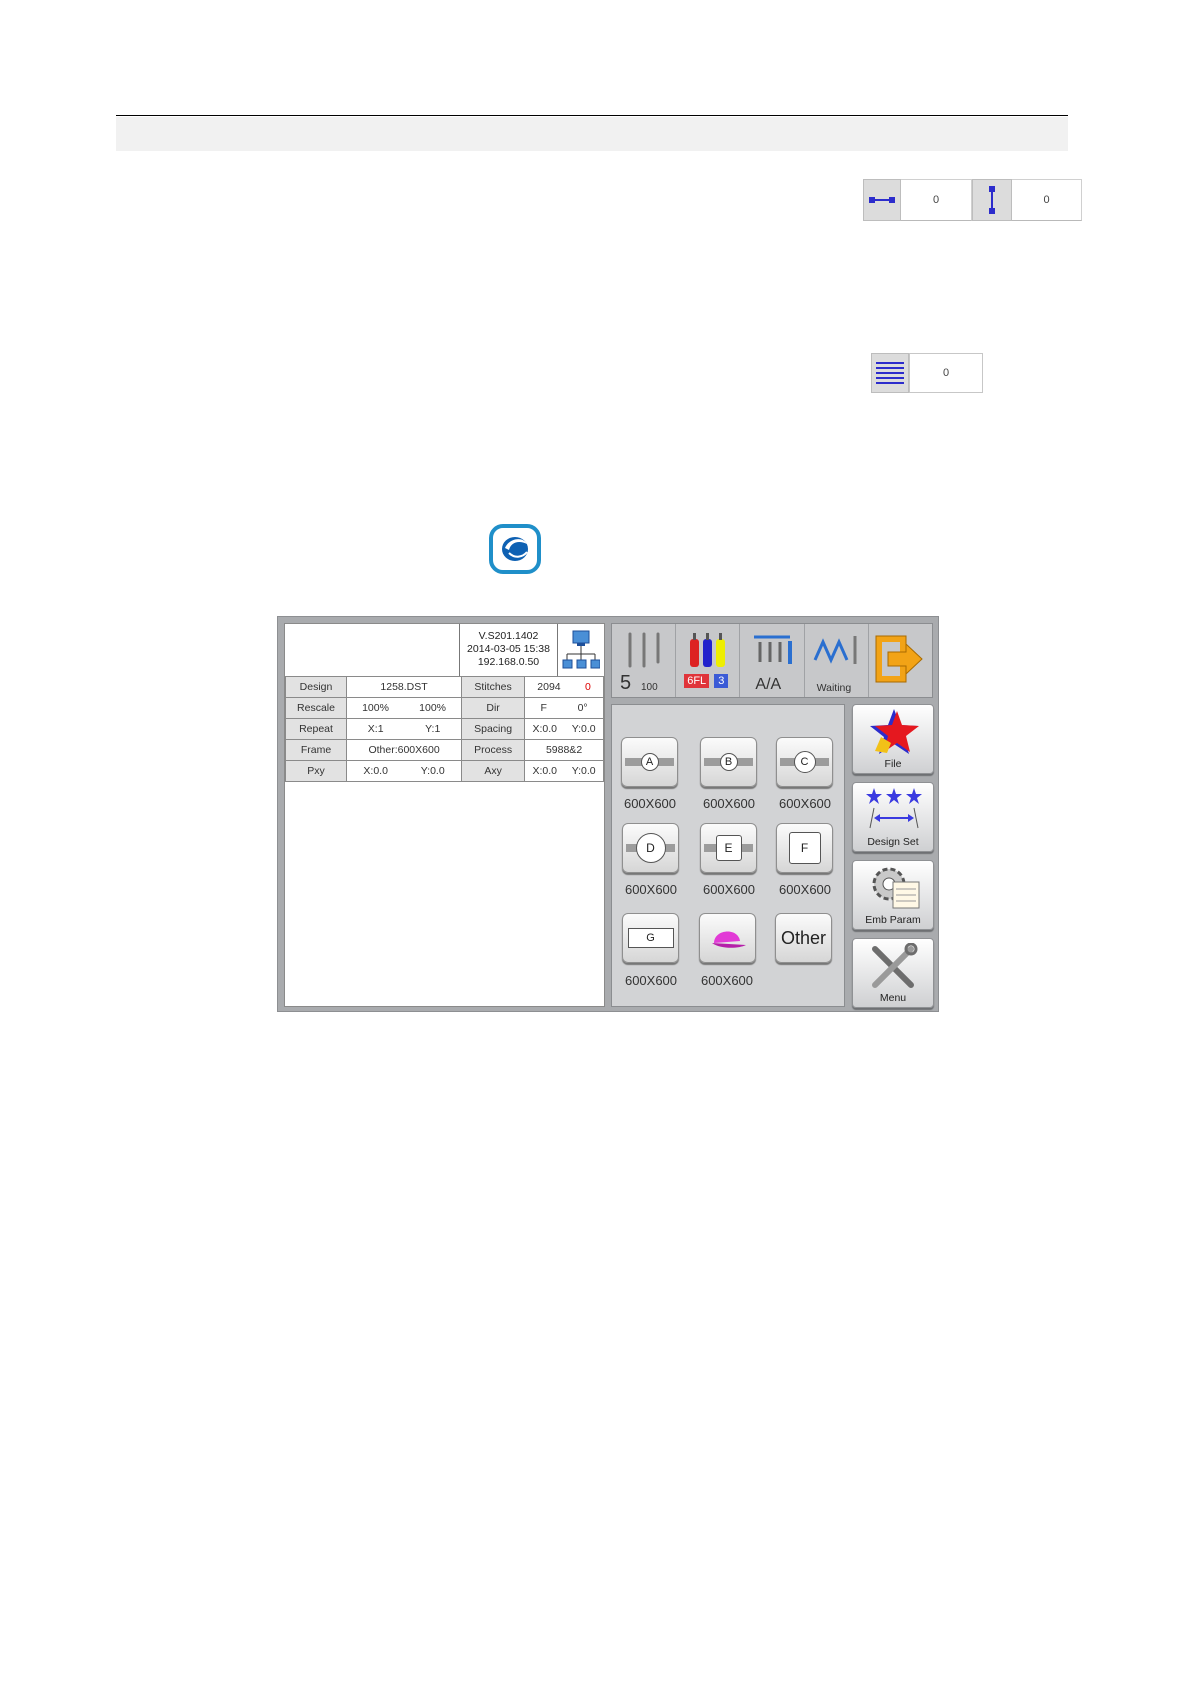 This screenshot has width=1190, height=1684. I want to click on emb-param-button: Emb Param, so click(893, 895).